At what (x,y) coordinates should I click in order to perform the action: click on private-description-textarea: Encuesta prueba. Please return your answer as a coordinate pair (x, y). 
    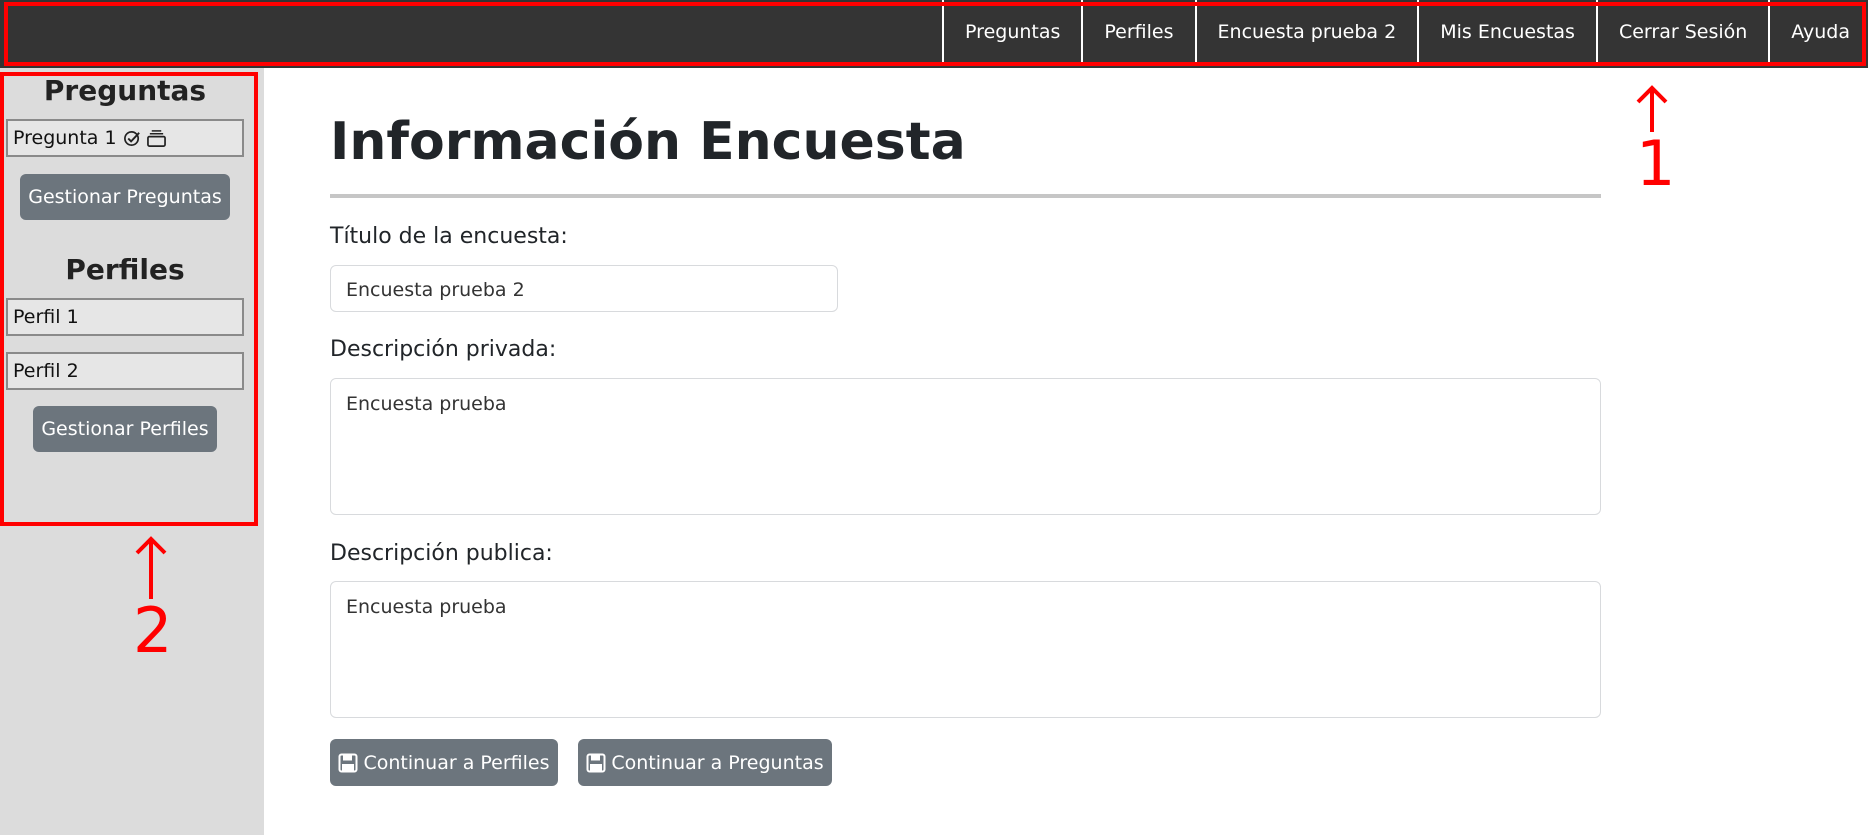
    Looking at the image, I should click on (965, 446).